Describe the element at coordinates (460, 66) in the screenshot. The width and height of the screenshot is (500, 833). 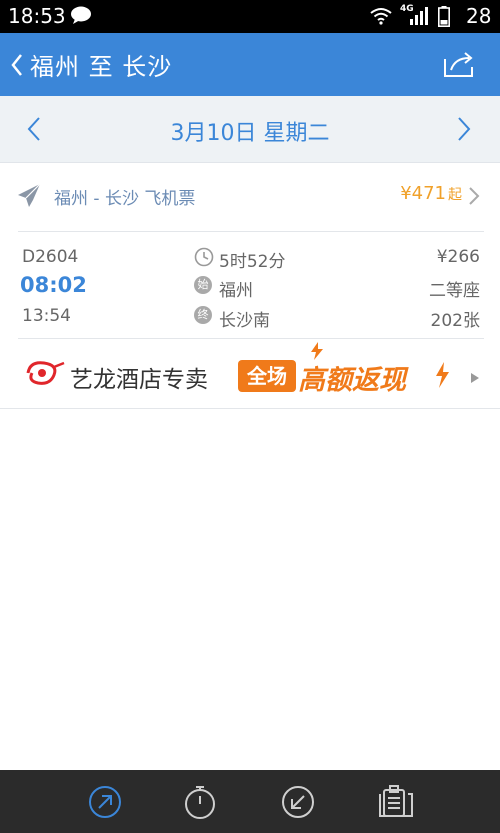
I see `share-icon` at that location.